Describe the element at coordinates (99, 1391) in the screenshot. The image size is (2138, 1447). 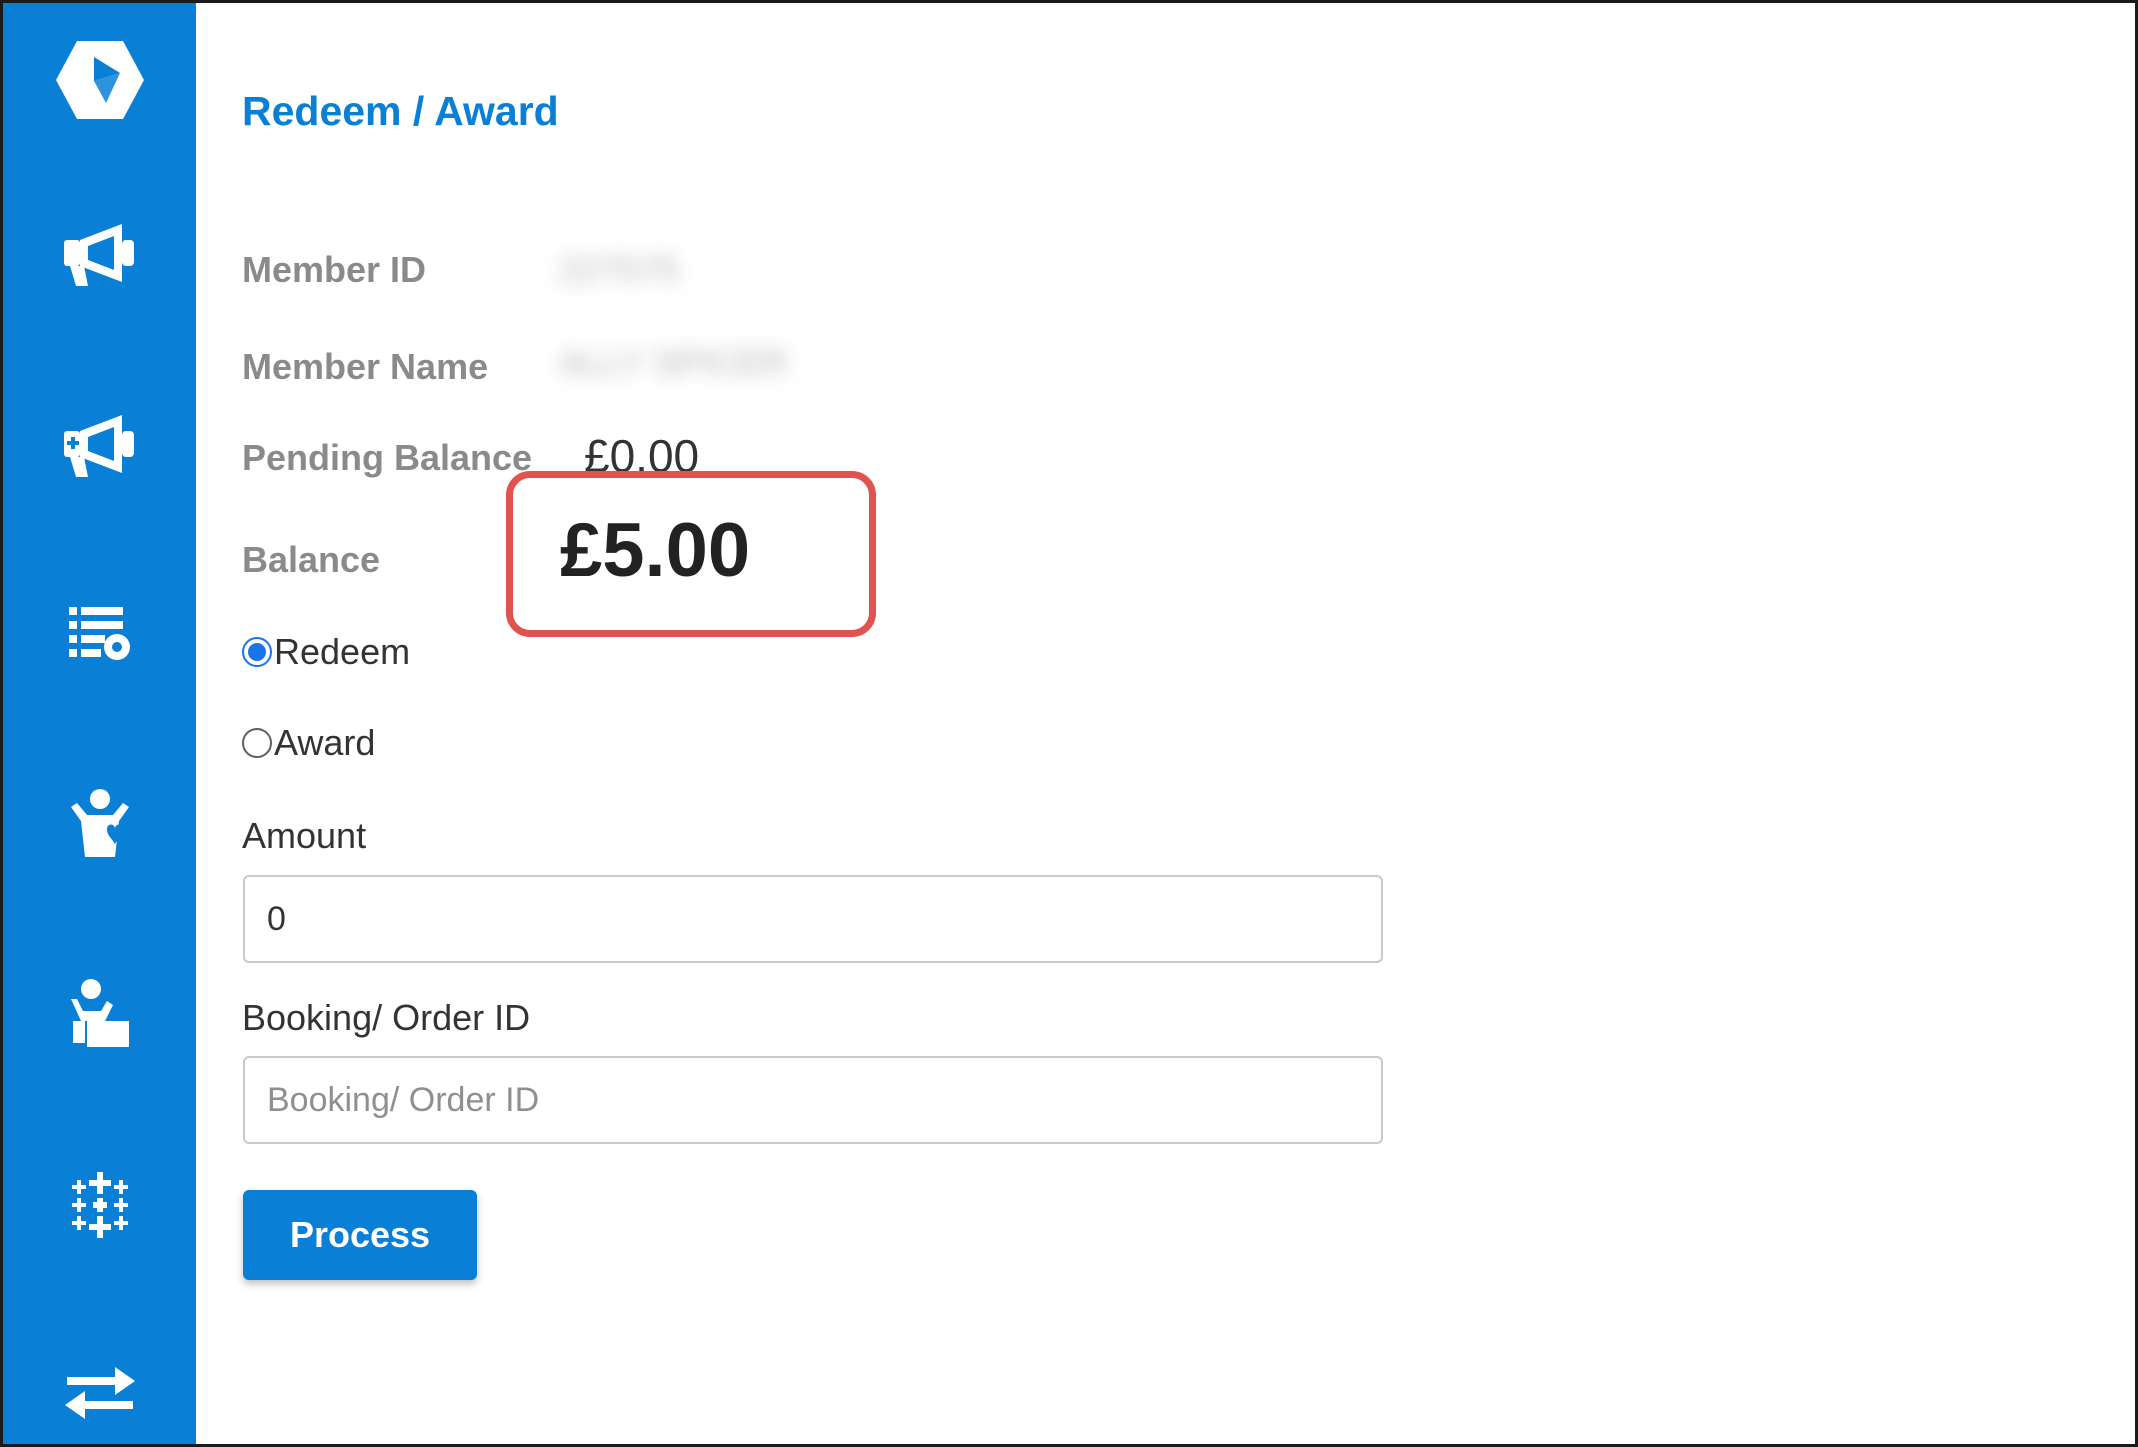
I see `transfer-arrows-icon` at that location.